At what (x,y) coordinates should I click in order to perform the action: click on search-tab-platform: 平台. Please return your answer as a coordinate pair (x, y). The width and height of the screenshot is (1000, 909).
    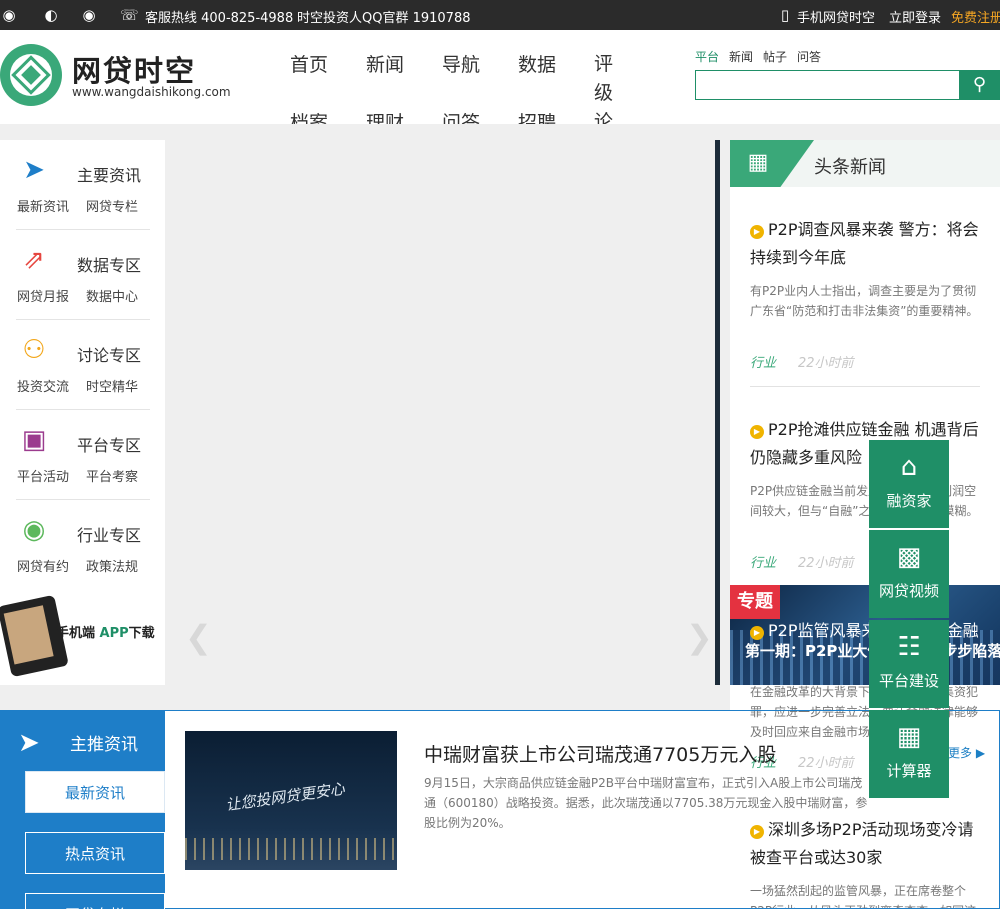
    Looking at the image, I should click on (707, 57).